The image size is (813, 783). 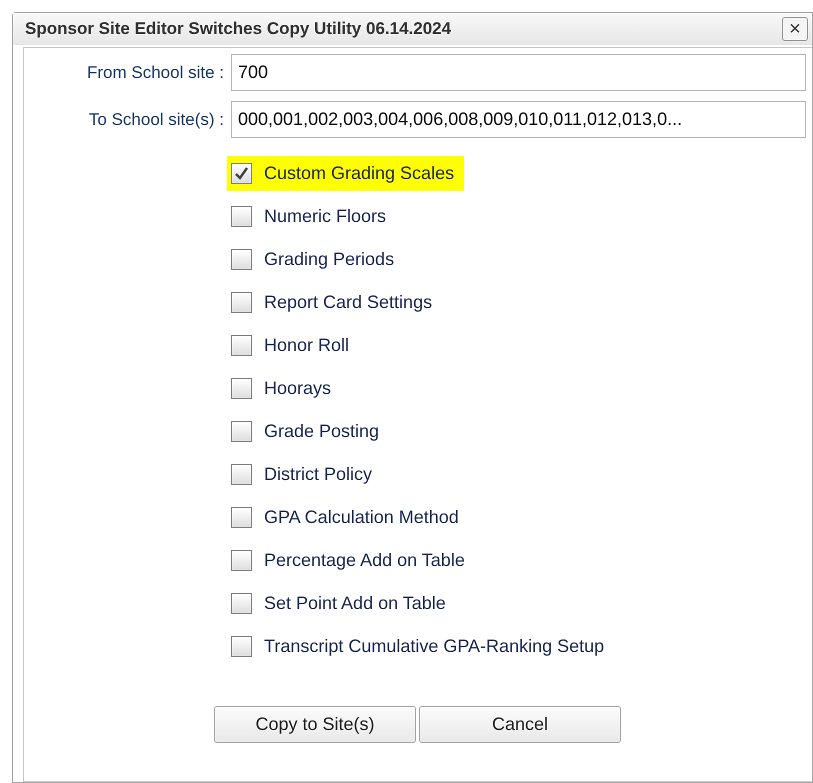 I want to click on checkbox-label: Honor Roll, so click(x=307, y=345).